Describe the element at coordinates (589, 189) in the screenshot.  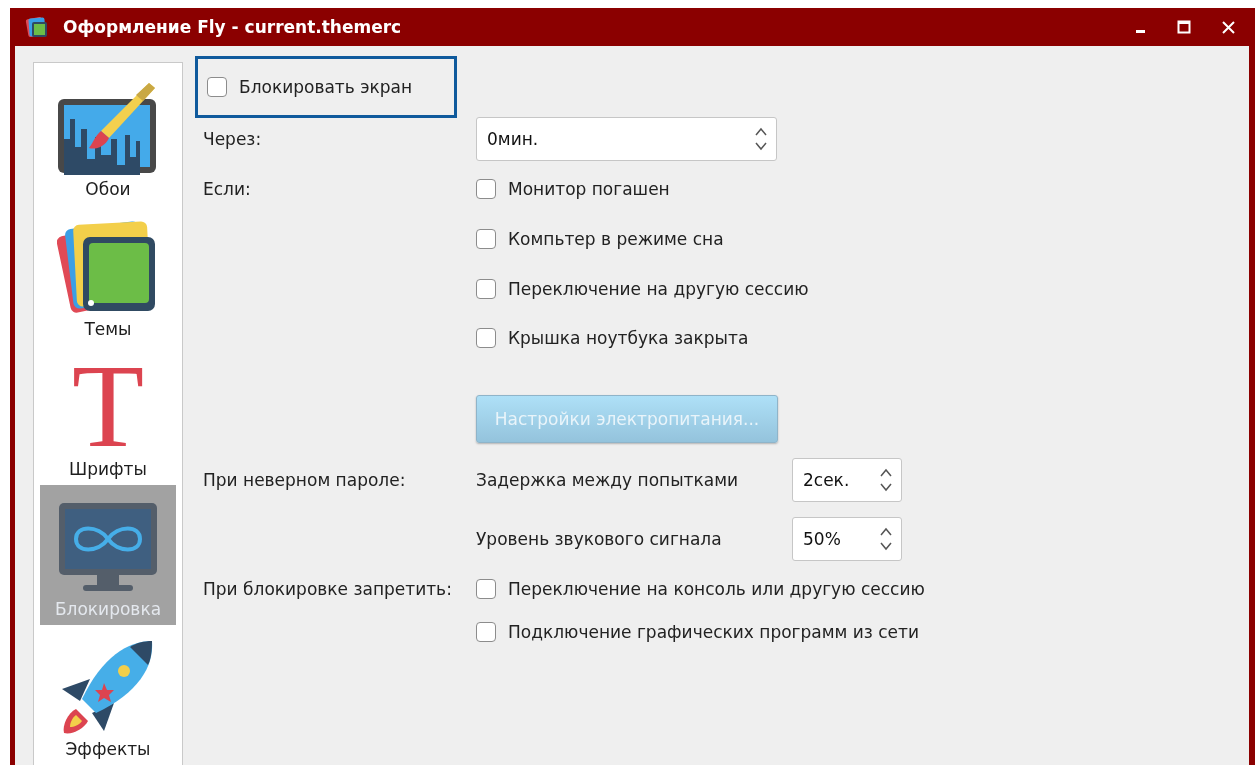
I see `checkbox-label: Монитор погашен` at that location.